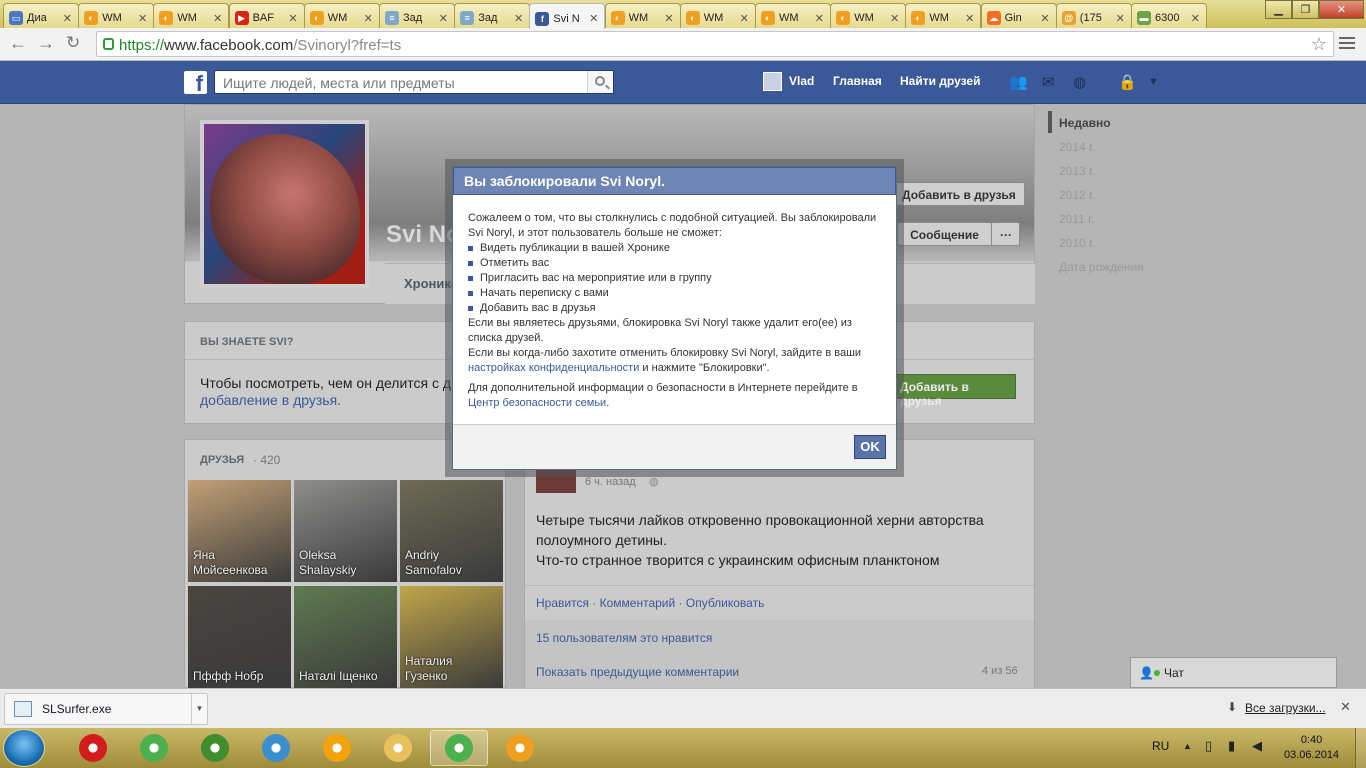 Image resolution: width=1366 pixels, height=768 pixels. I want to click on post-actions: Нравится · Комментарий · Опубликовать, so click(650, 603).